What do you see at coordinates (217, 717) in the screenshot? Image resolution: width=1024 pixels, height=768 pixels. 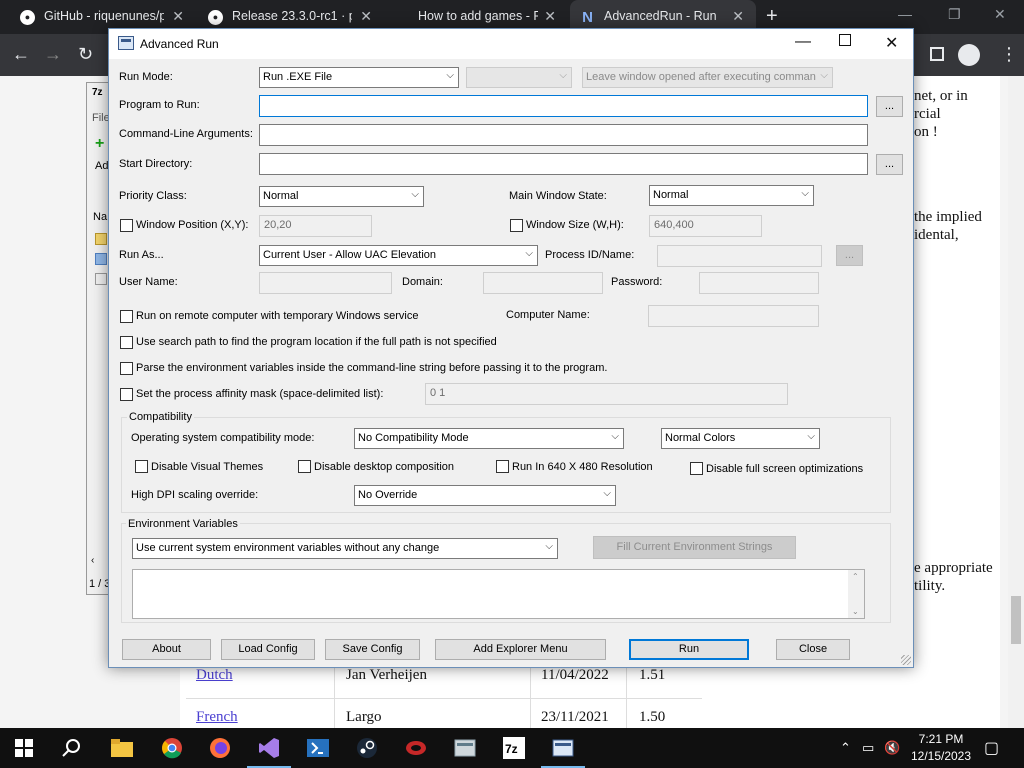 I see `language-link: French` at bounding box center [217, 717].